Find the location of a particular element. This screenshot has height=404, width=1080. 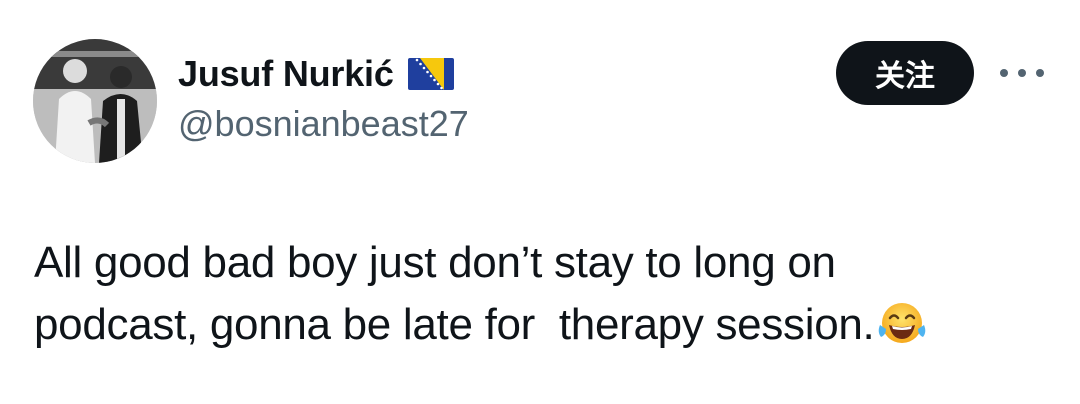

more-options-button is located at coordinates (1022, 73).